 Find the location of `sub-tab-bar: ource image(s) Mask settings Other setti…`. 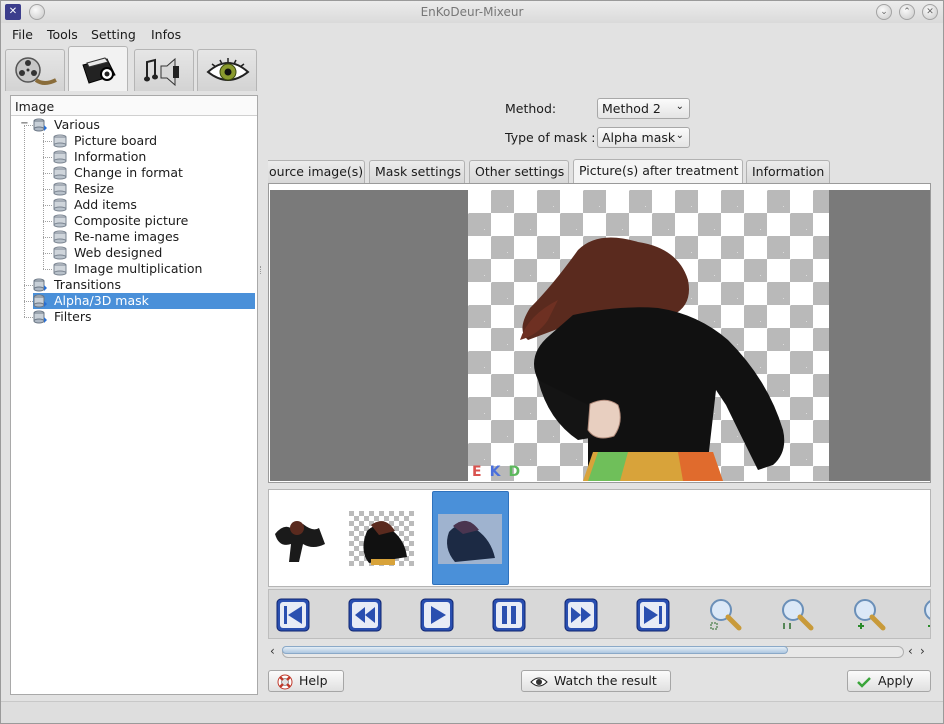

sub-tab-bar: ource image(s) Mask settings Other setti… is located at coordinates (599, 171).